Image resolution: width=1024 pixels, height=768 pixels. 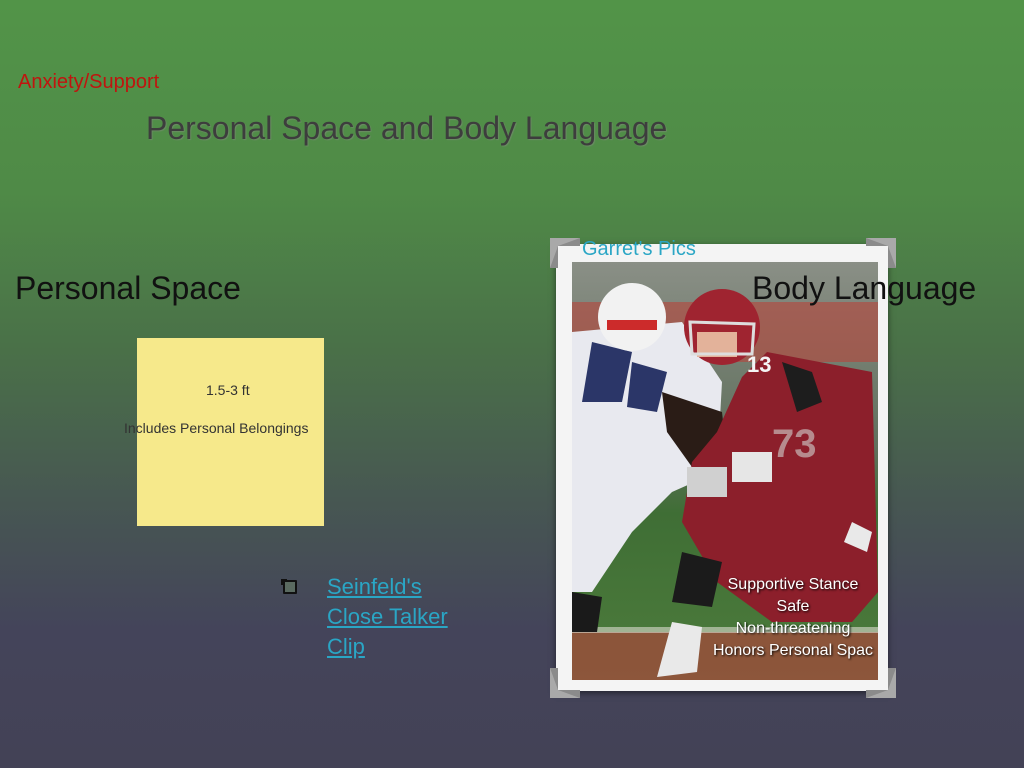 What do you see at coordinates (759, 364) in the screenshot?
I see `svg-text: 13` at bounding box center [759, 364].